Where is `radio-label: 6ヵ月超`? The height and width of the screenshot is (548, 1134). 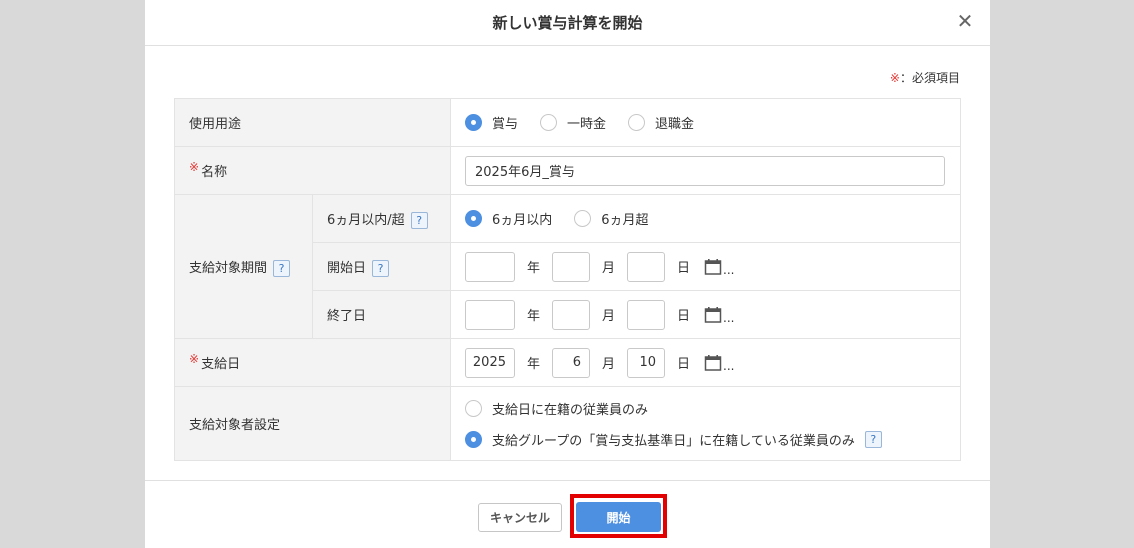
radio-label: 6ヵ月超 is located at coordinates (625, 220).